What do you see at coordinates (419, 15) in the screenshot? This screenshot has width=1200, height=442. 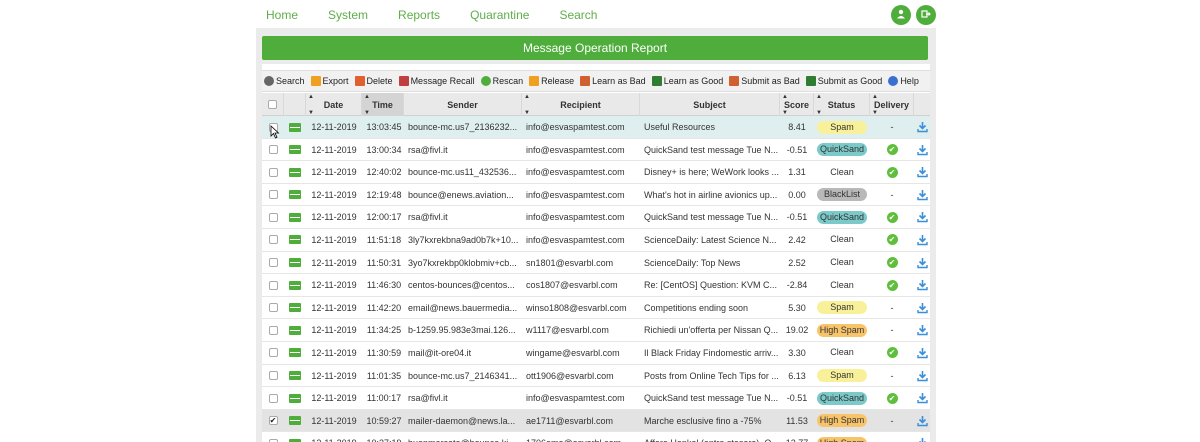 I see `nav-reports: Reports` at bounding box center [419, 15].